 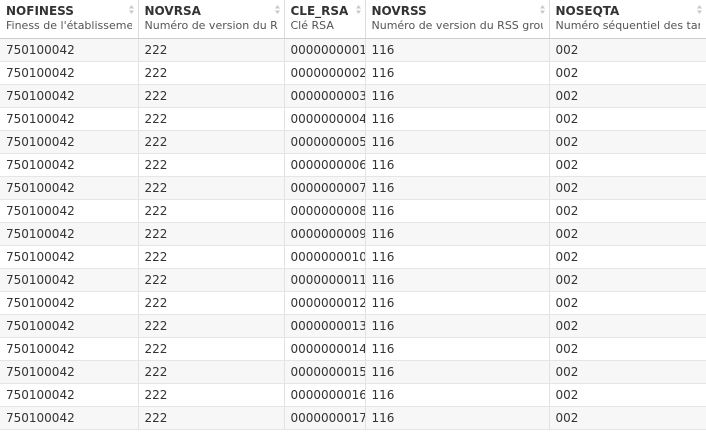 I want to click on cell-cle-rsa: 0000000009, so click(x=325, y=234).